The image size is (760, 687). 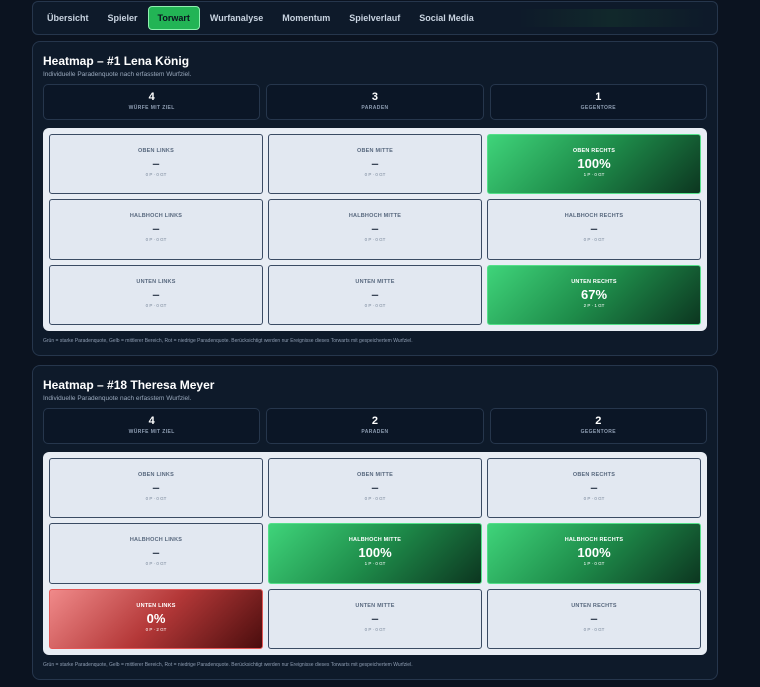 I want to click on stat-card: 3 PARADEN, so click(x=375, y=102).